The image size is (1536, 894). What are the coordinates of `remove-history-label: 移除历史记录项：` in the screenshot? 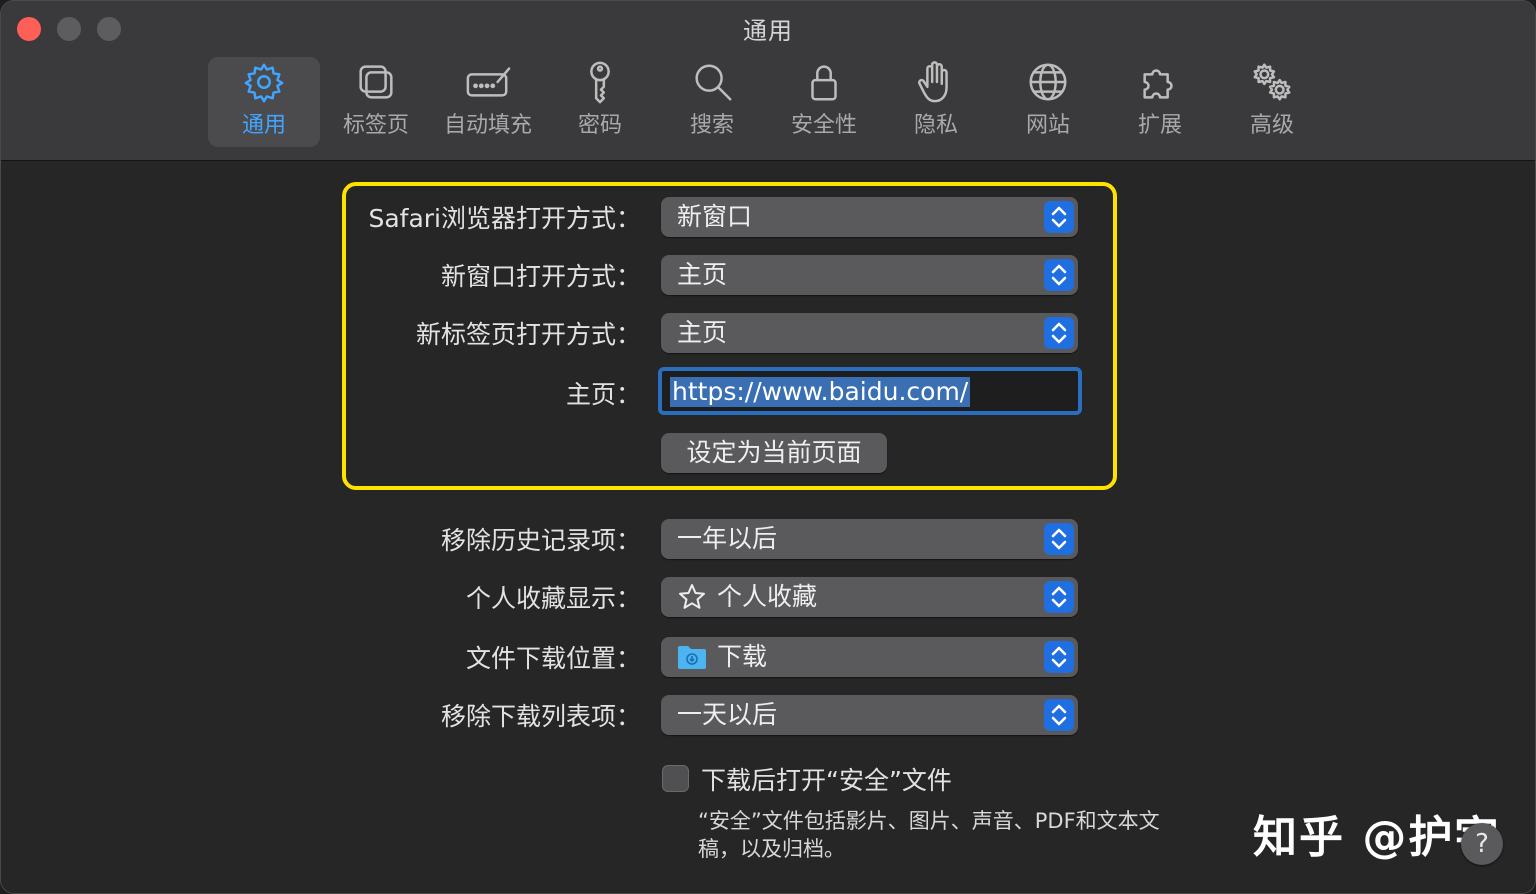 It's located at (540, 540).